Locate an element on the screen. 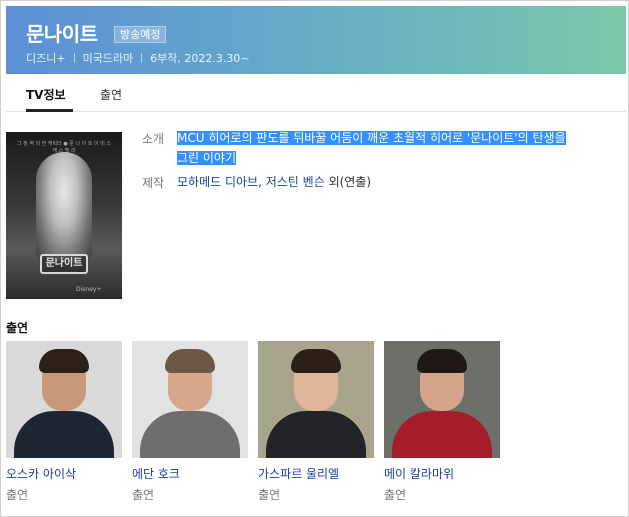 The image size is (629, 517). directors-suffix: 외(연출) is located at coordinates (348, 182).